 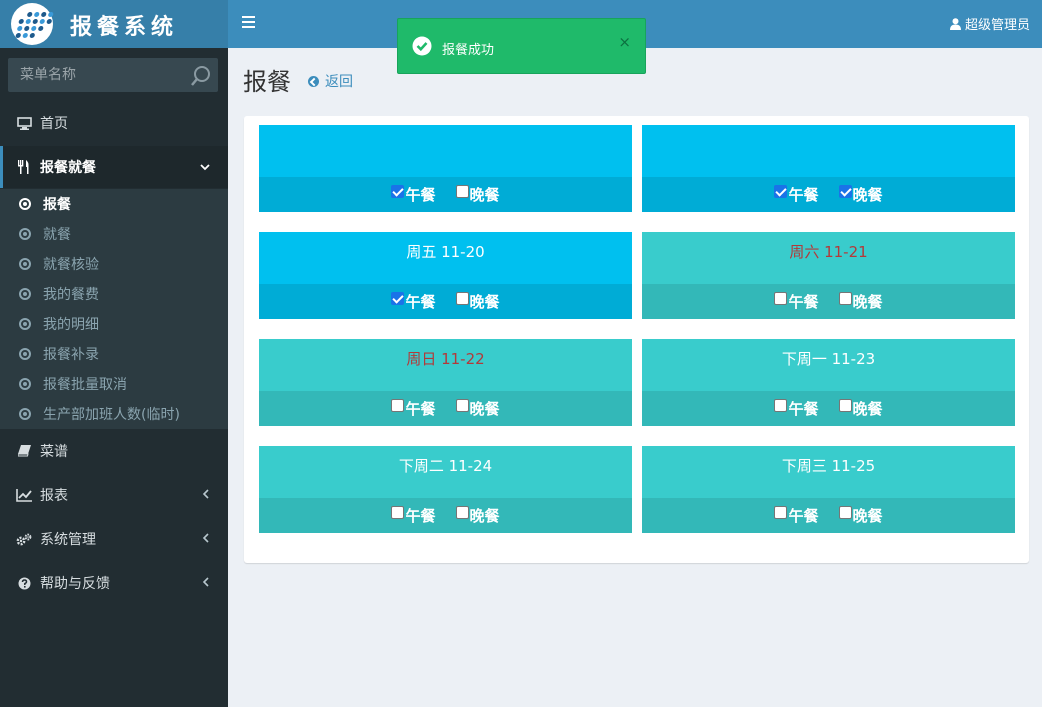 I want to click on logo-icon, so click(x=32, y=24).